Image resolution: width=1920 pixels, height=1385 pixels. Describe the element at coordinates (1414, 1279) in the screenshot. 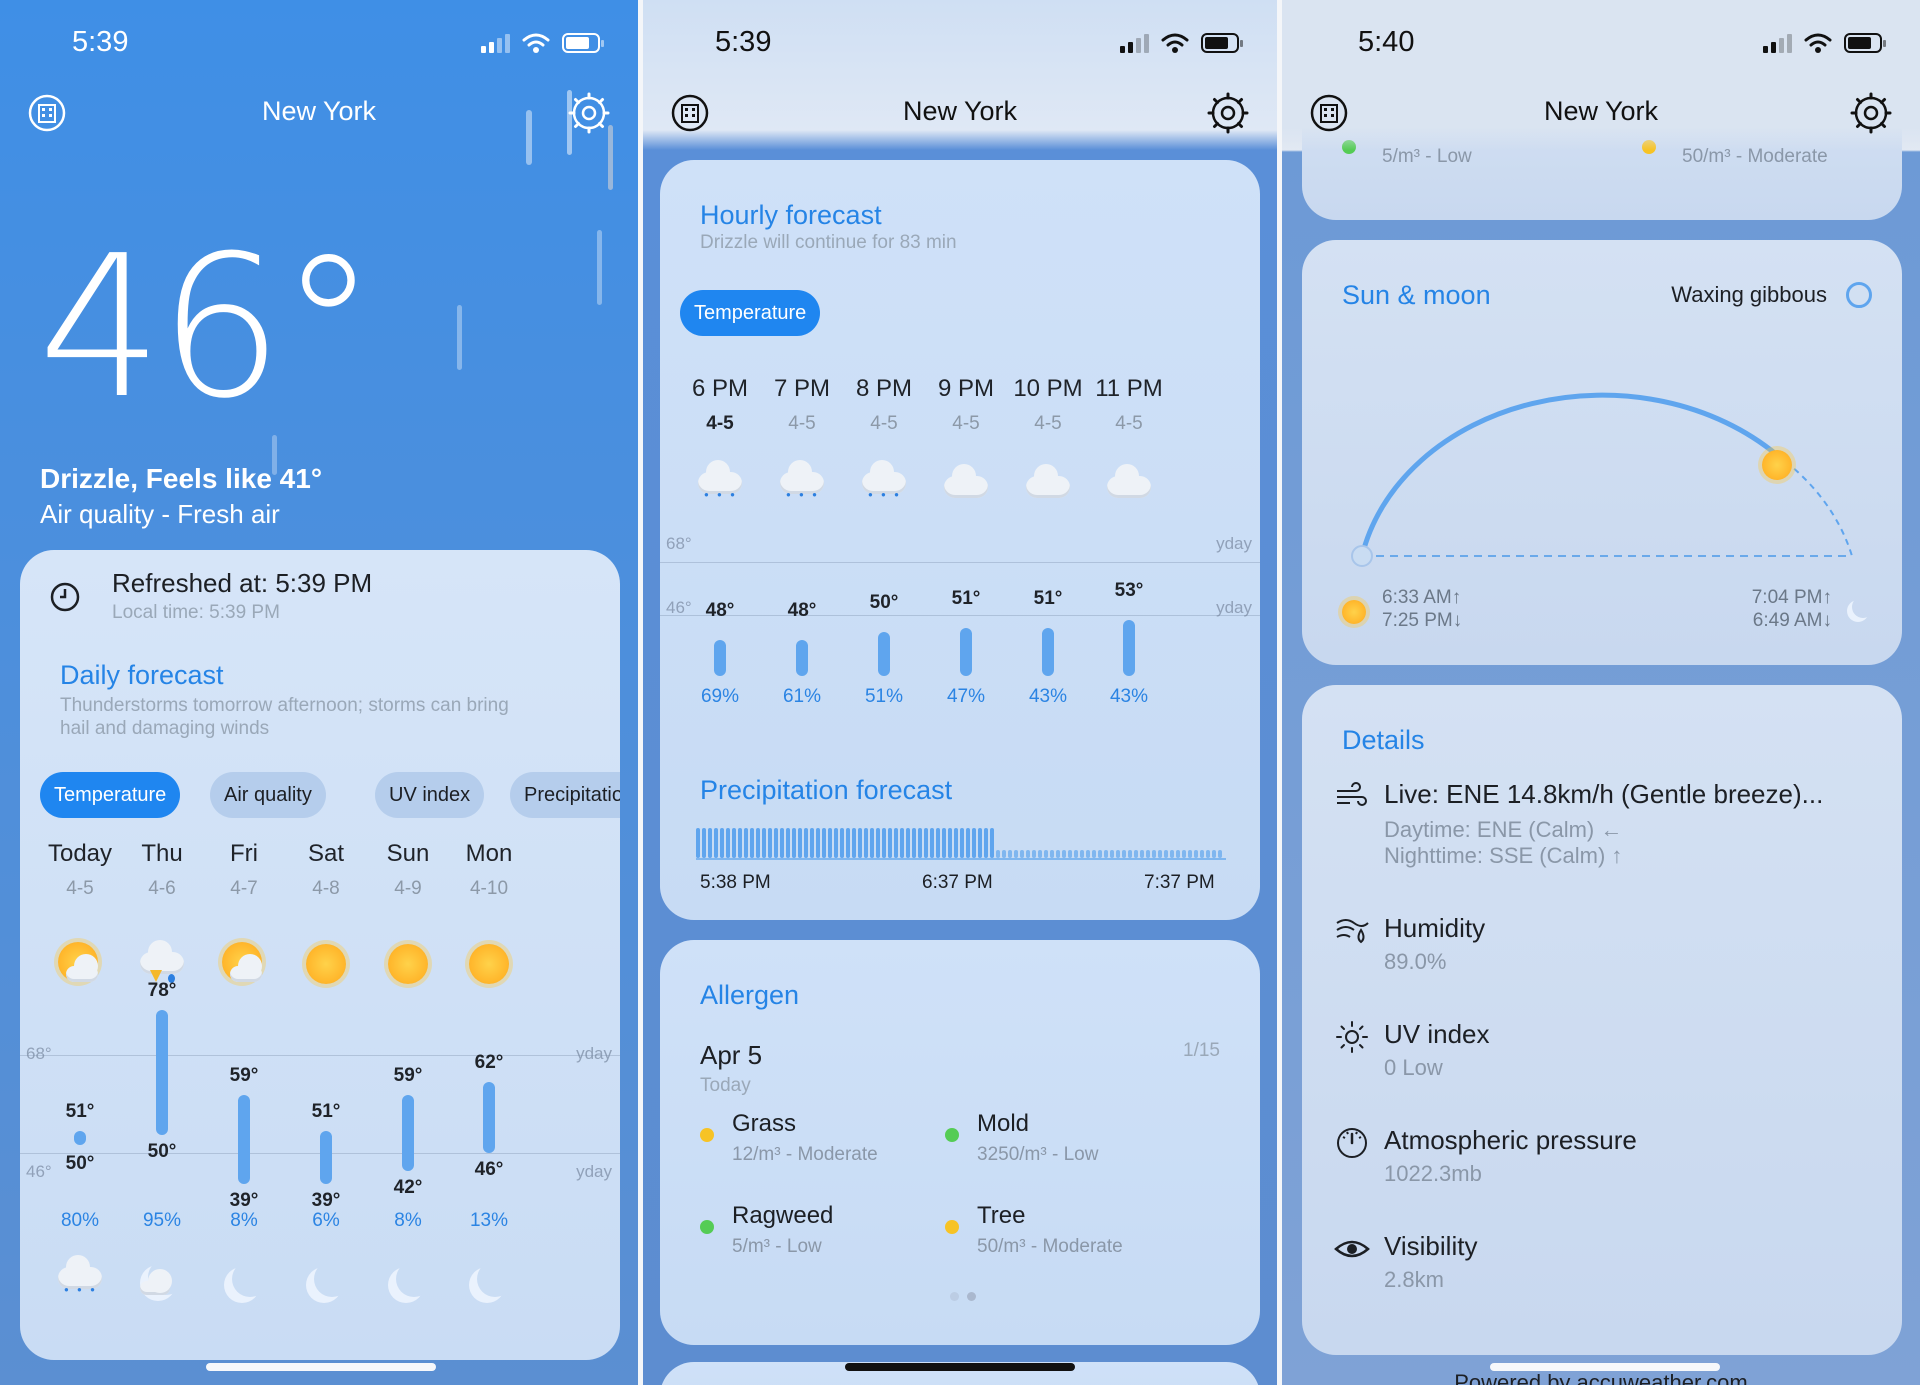

I see `visibility-value: 2.8km` at that location.